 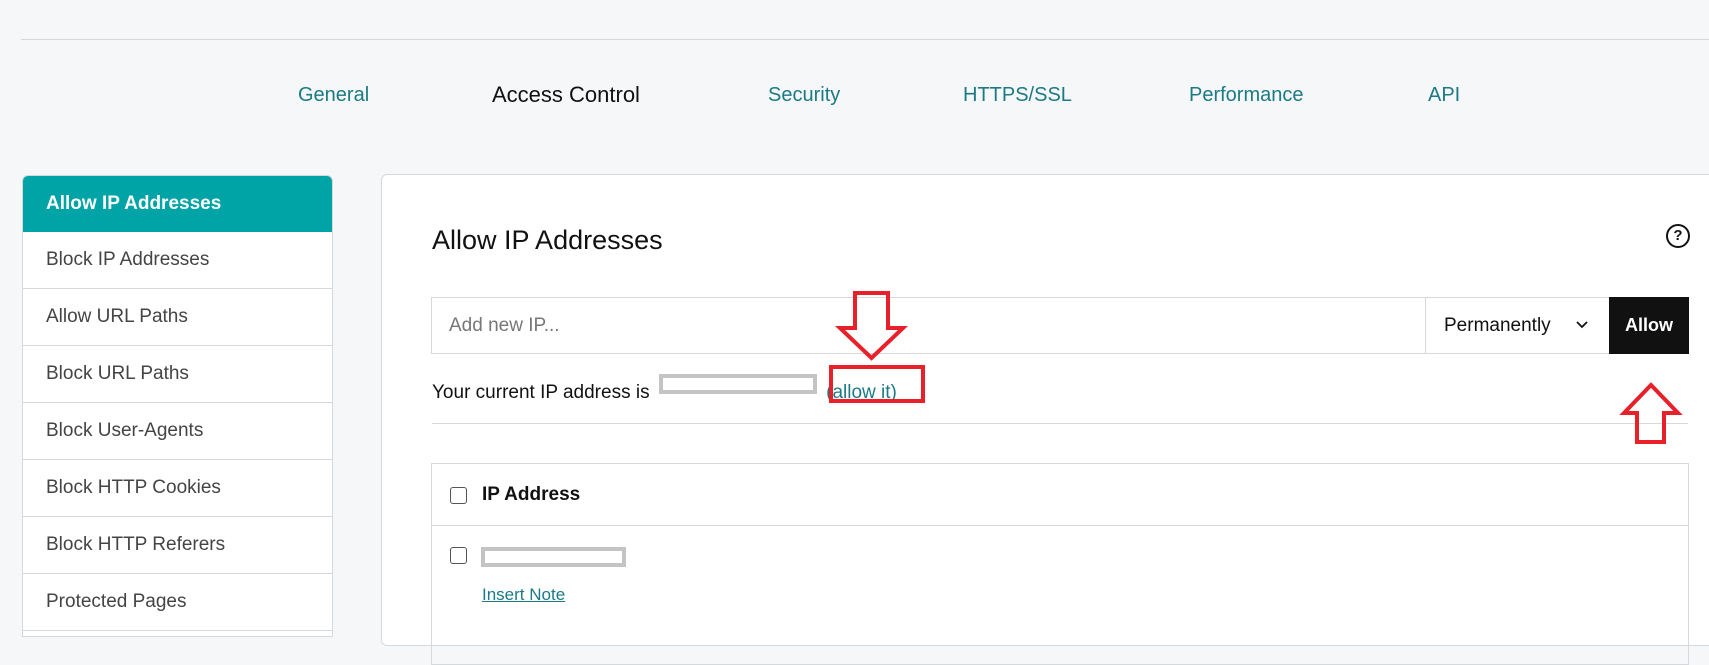 What do you see at coordinates (1649, 325) in the screenshot?
I see `allow-button: Allow` at bounding box center [1649, 325].